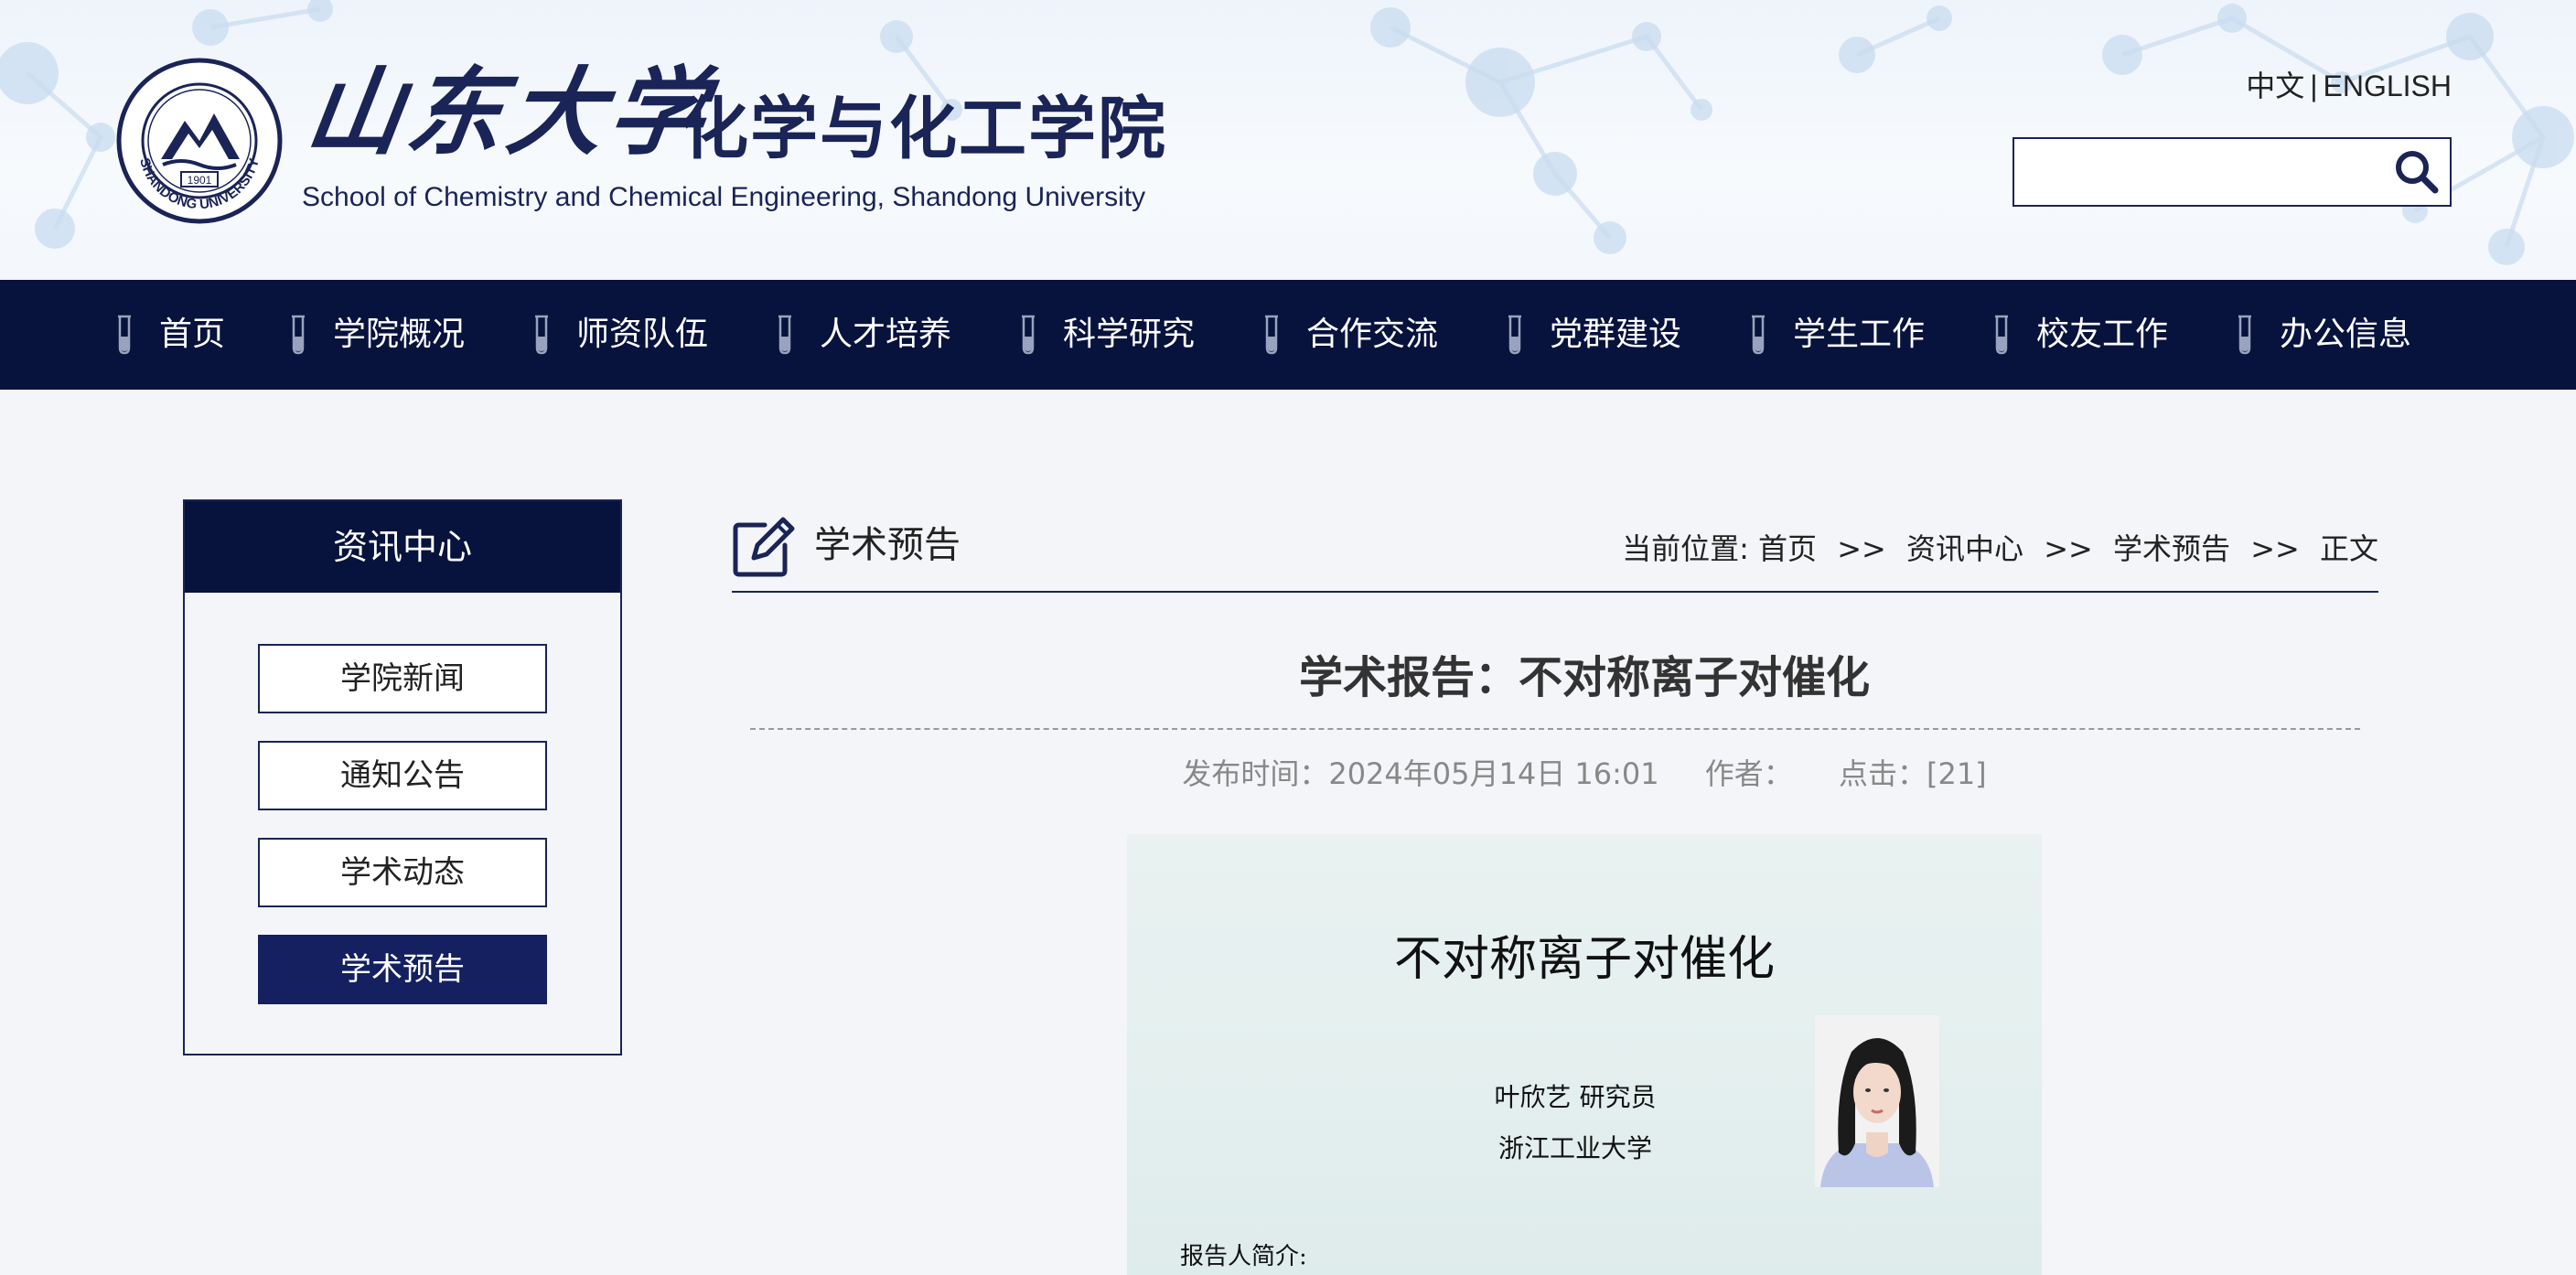  I want to click on search-box, so click(2232, 172).